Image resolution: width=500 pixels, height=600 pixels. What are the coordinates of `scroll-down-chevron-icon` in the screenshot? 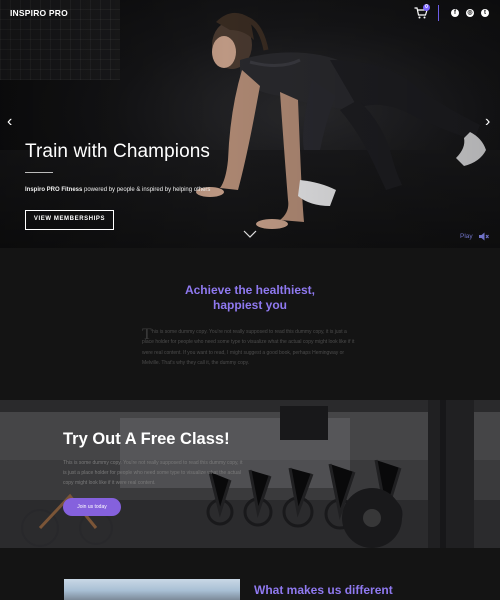 It's located at (250, 234).